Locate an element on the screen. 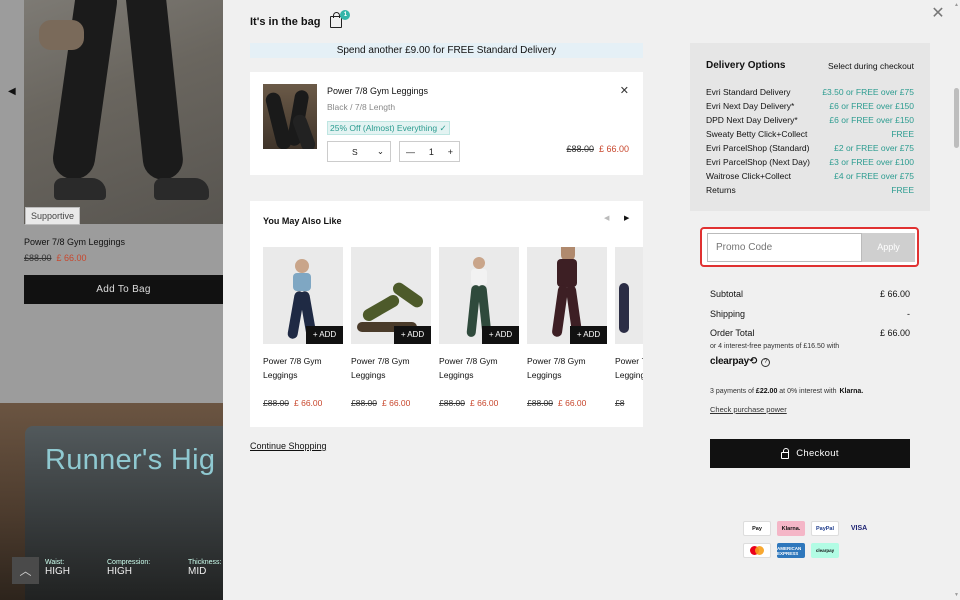  promo-apply-button: Apply is located at coordinates (888, 247).